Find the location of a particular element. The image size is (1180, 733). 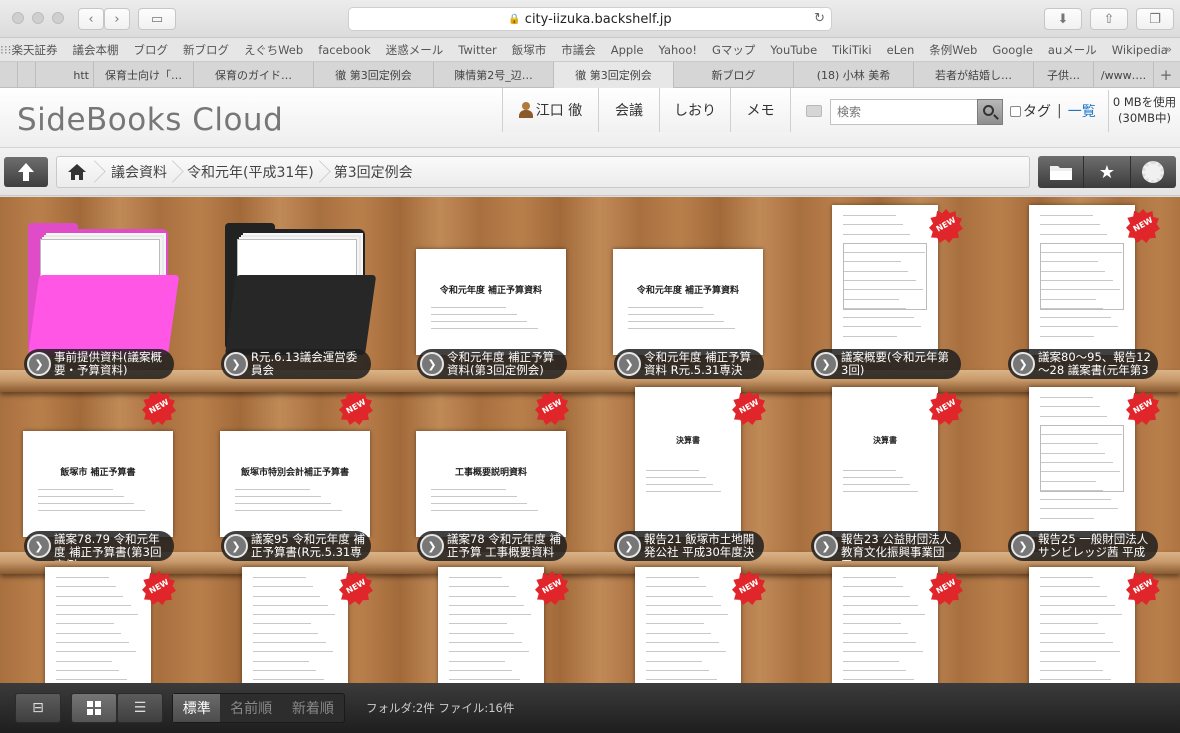

bookmark-item: Gマップ is located at coordinates (733, 50).